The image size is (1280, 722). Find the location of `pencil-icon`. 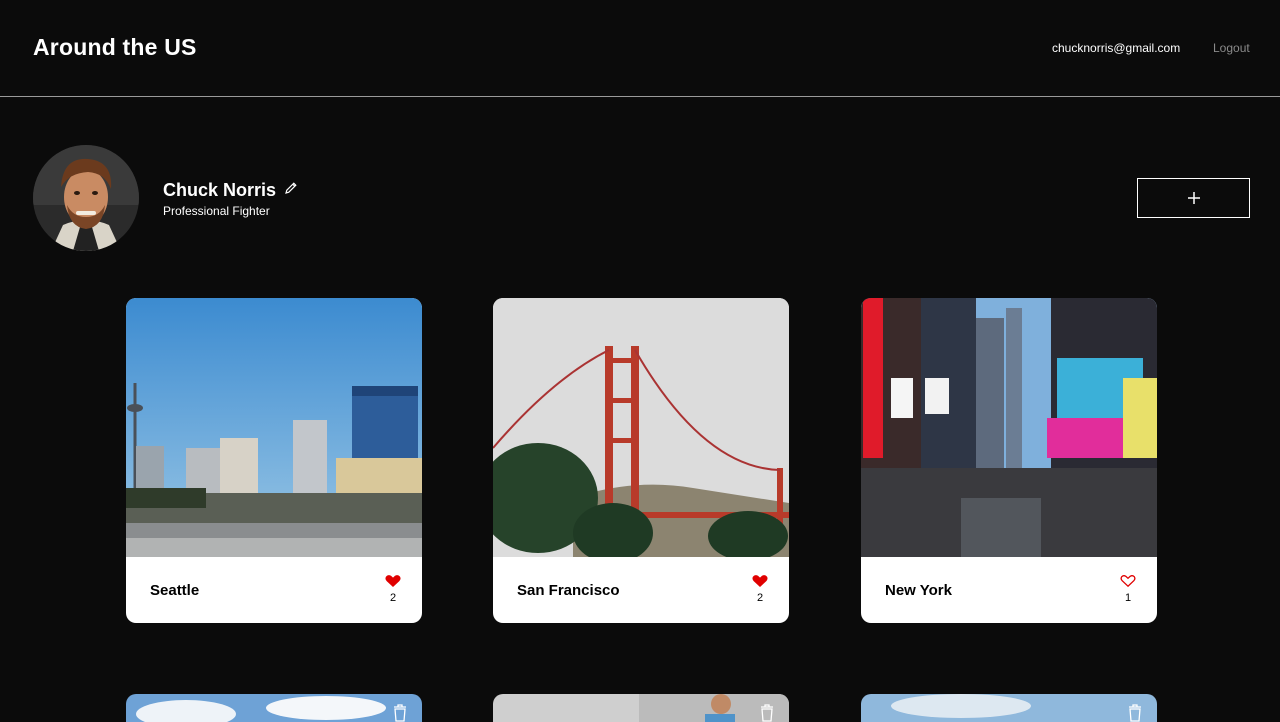

pencil-icon is located at coordinates (291, 188).